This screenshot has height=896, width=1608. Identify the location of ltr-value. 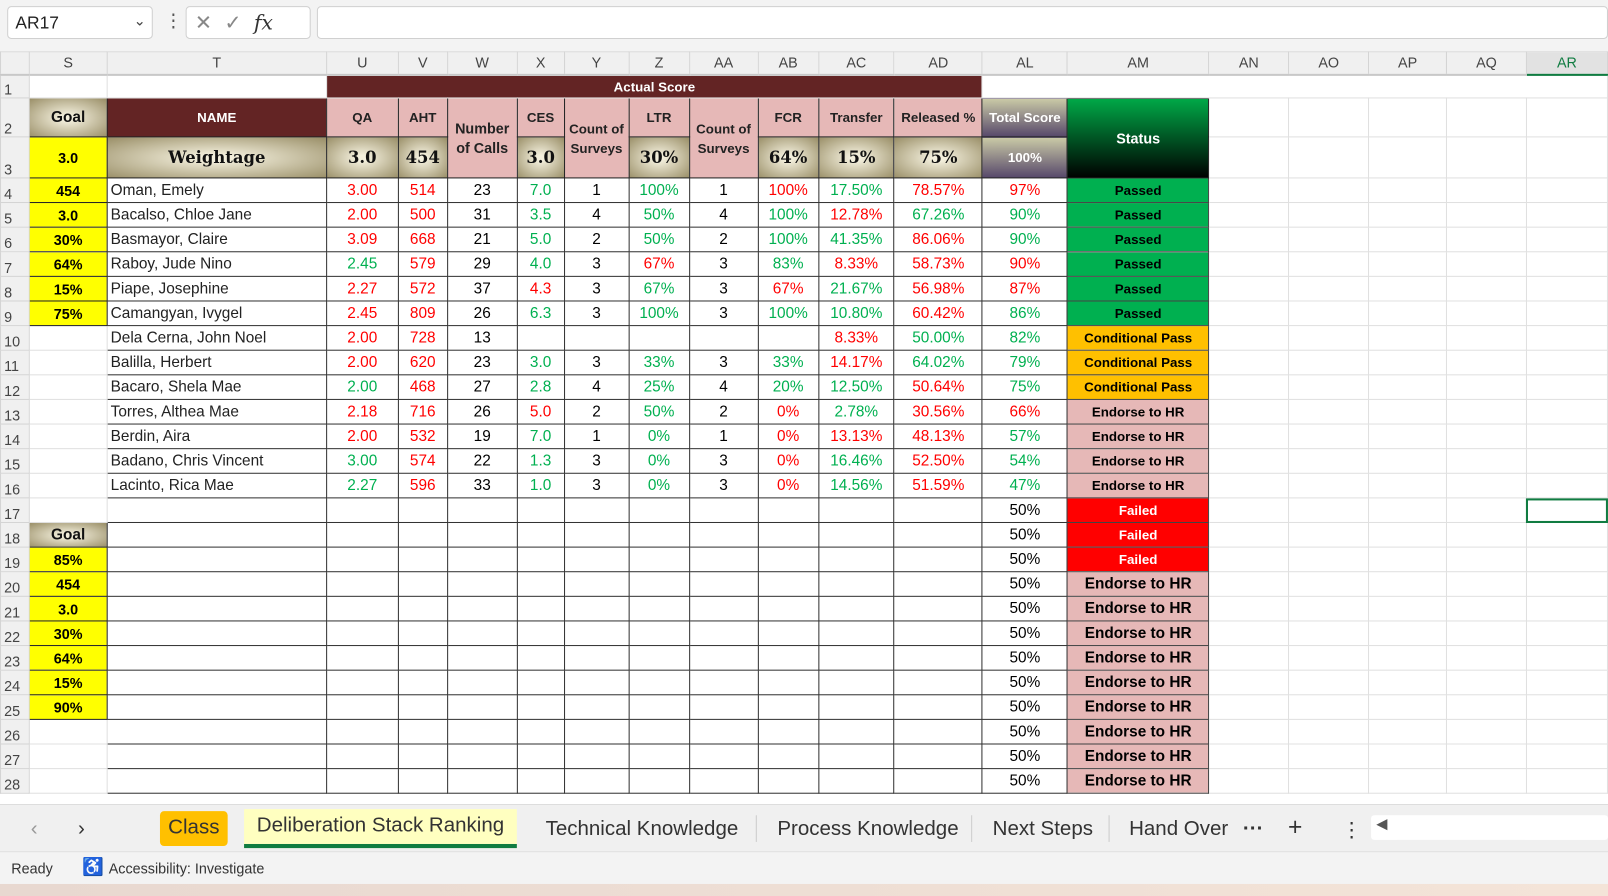
(659, 338).